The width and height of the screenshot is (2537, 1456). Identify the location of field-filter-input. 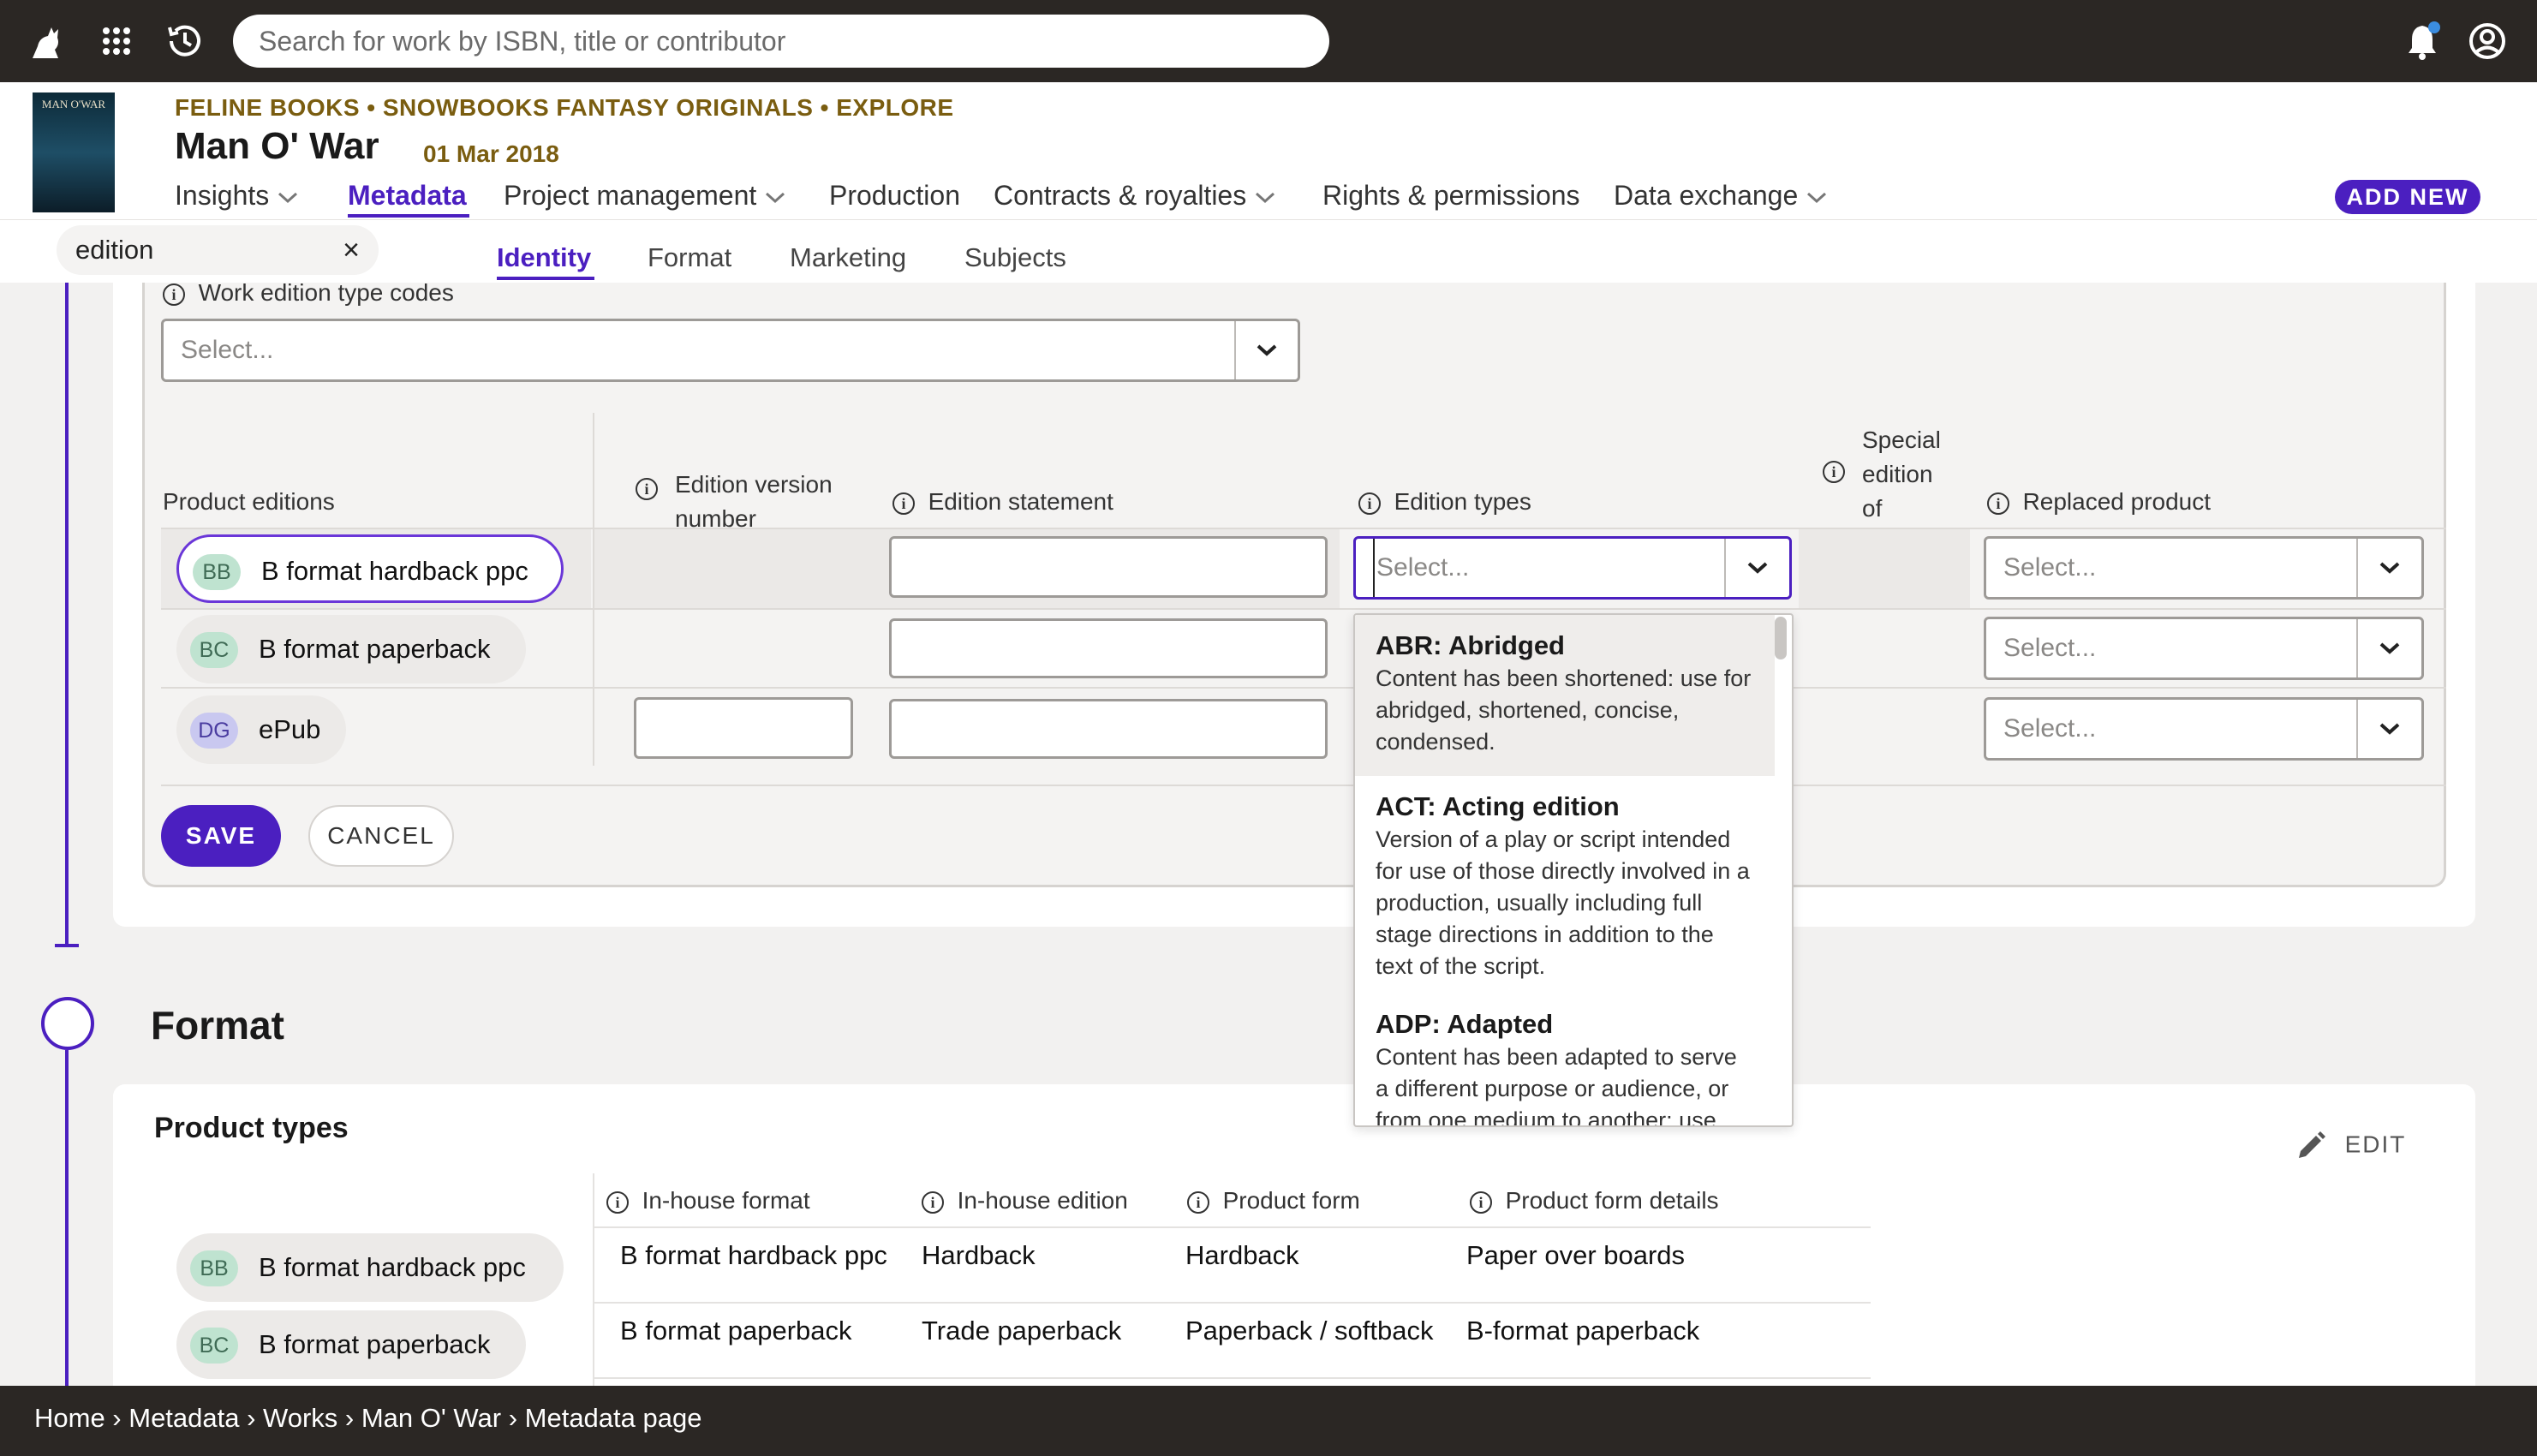
(218, 250).